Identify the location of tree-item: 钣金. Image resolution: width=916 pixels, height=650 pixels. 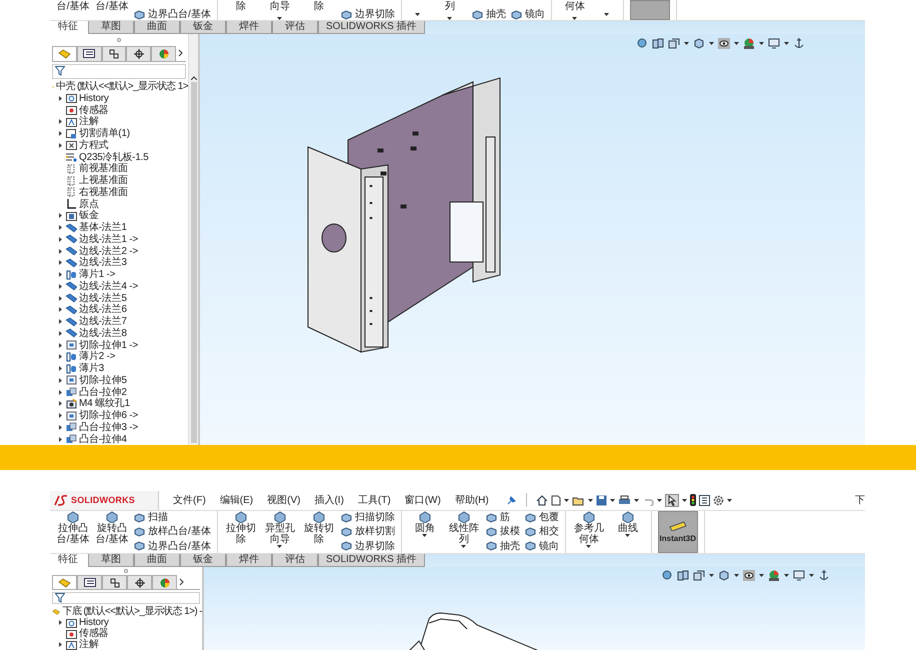
(119, 216).